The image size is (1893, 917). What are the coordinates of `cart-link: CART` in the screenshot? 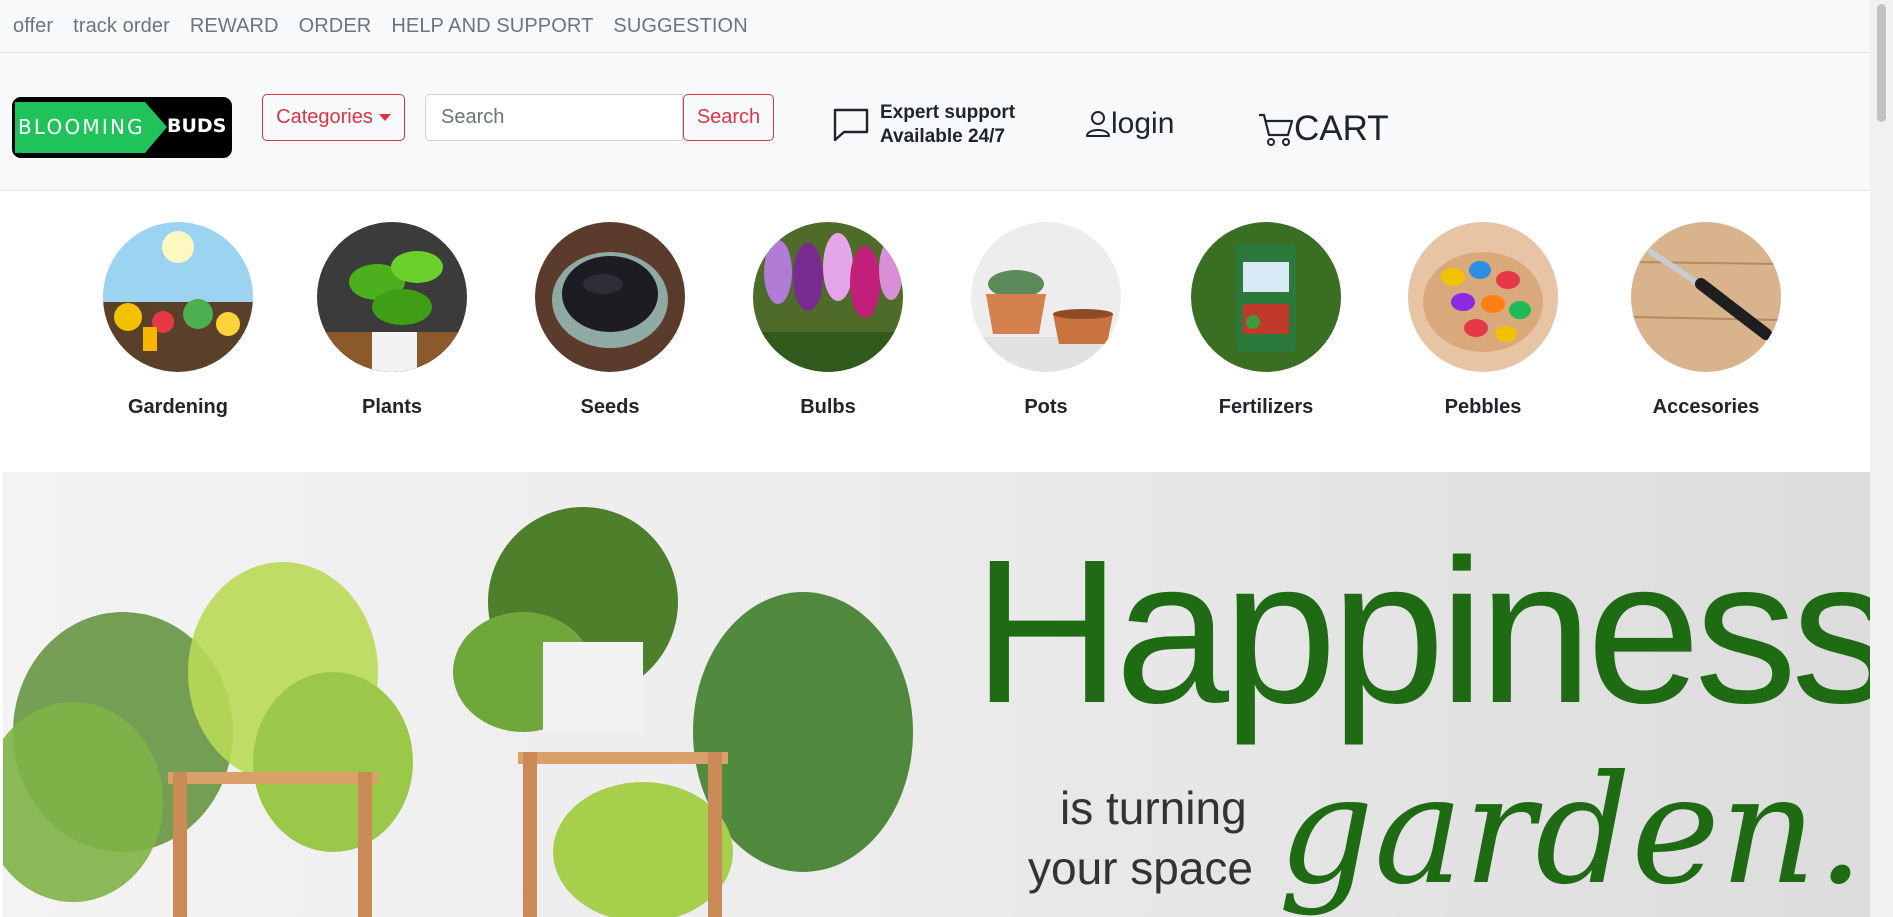 It's located at (1323, 129).